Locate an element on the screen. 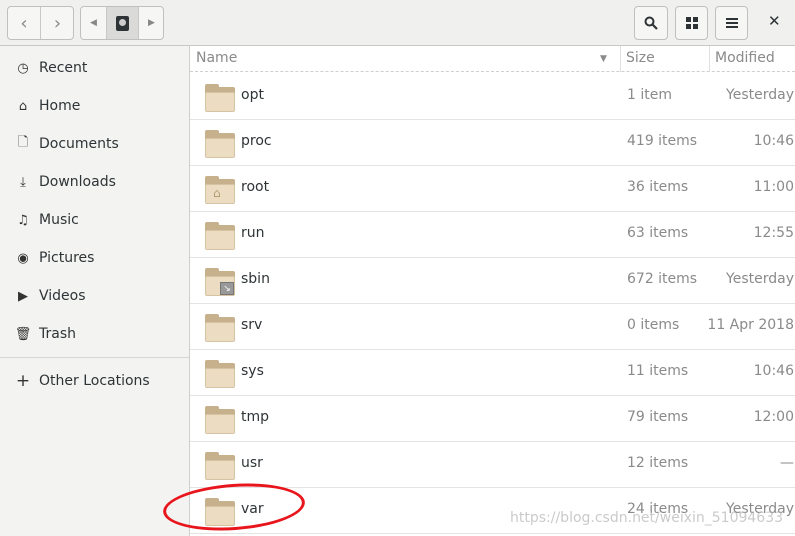 Image resolution: width=795 pixels, height=536 pixels. file-name: run is located at coordinates (253, 233).